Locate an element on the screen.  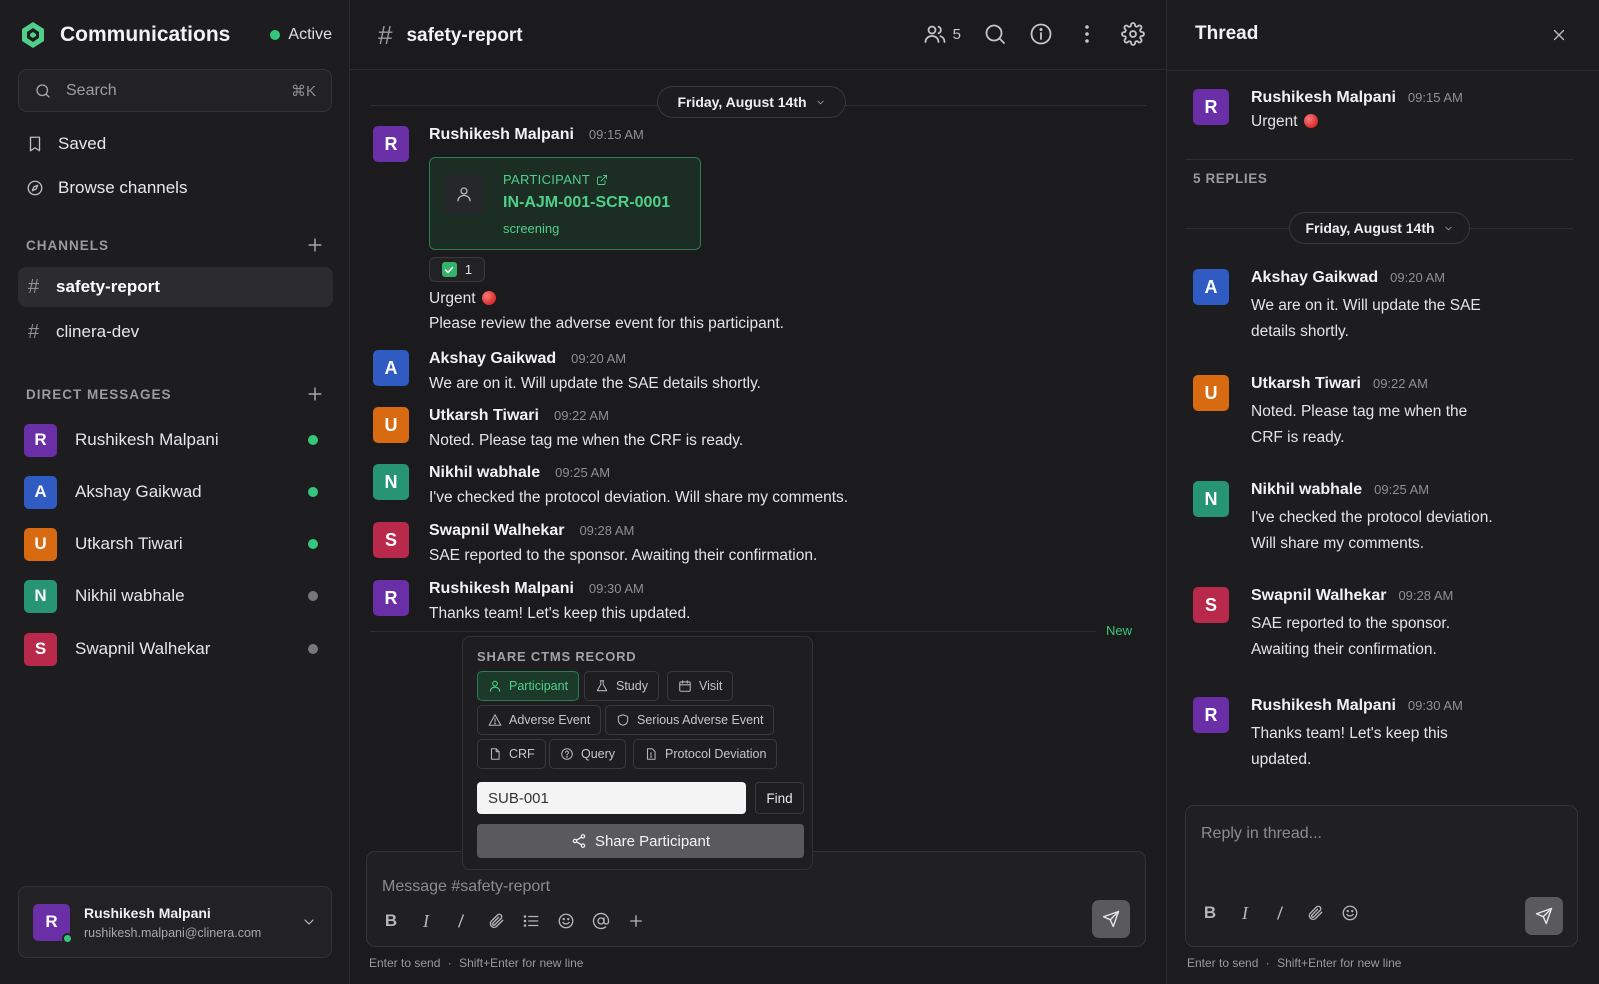
dm-item-akshay: A Akshay Gaikwad is located at coordinates (174, 492).